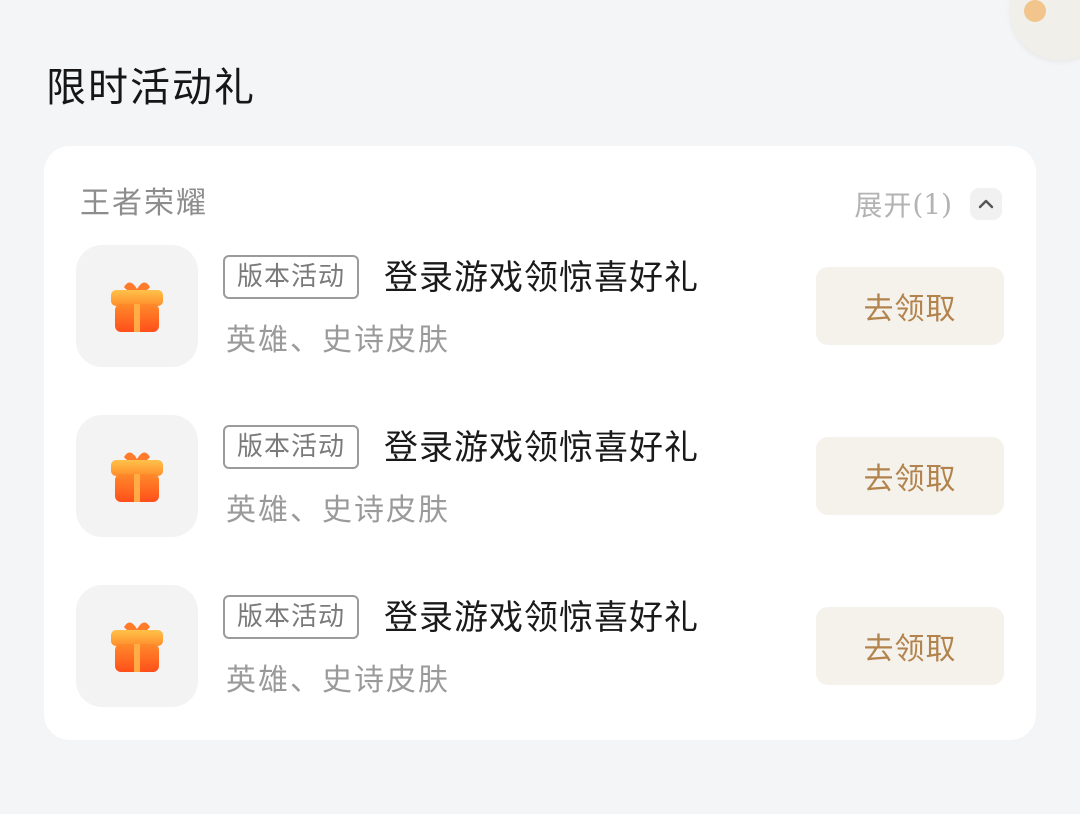 This screenshot has height=814, width=1080. I want to click on game-name: 王者荣耀, so click(144, 203).